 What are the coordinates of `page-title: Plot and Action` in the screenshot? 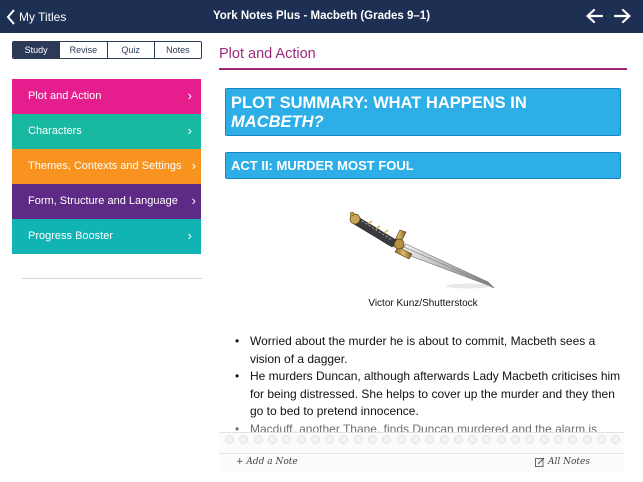 It's located at (267, 54).